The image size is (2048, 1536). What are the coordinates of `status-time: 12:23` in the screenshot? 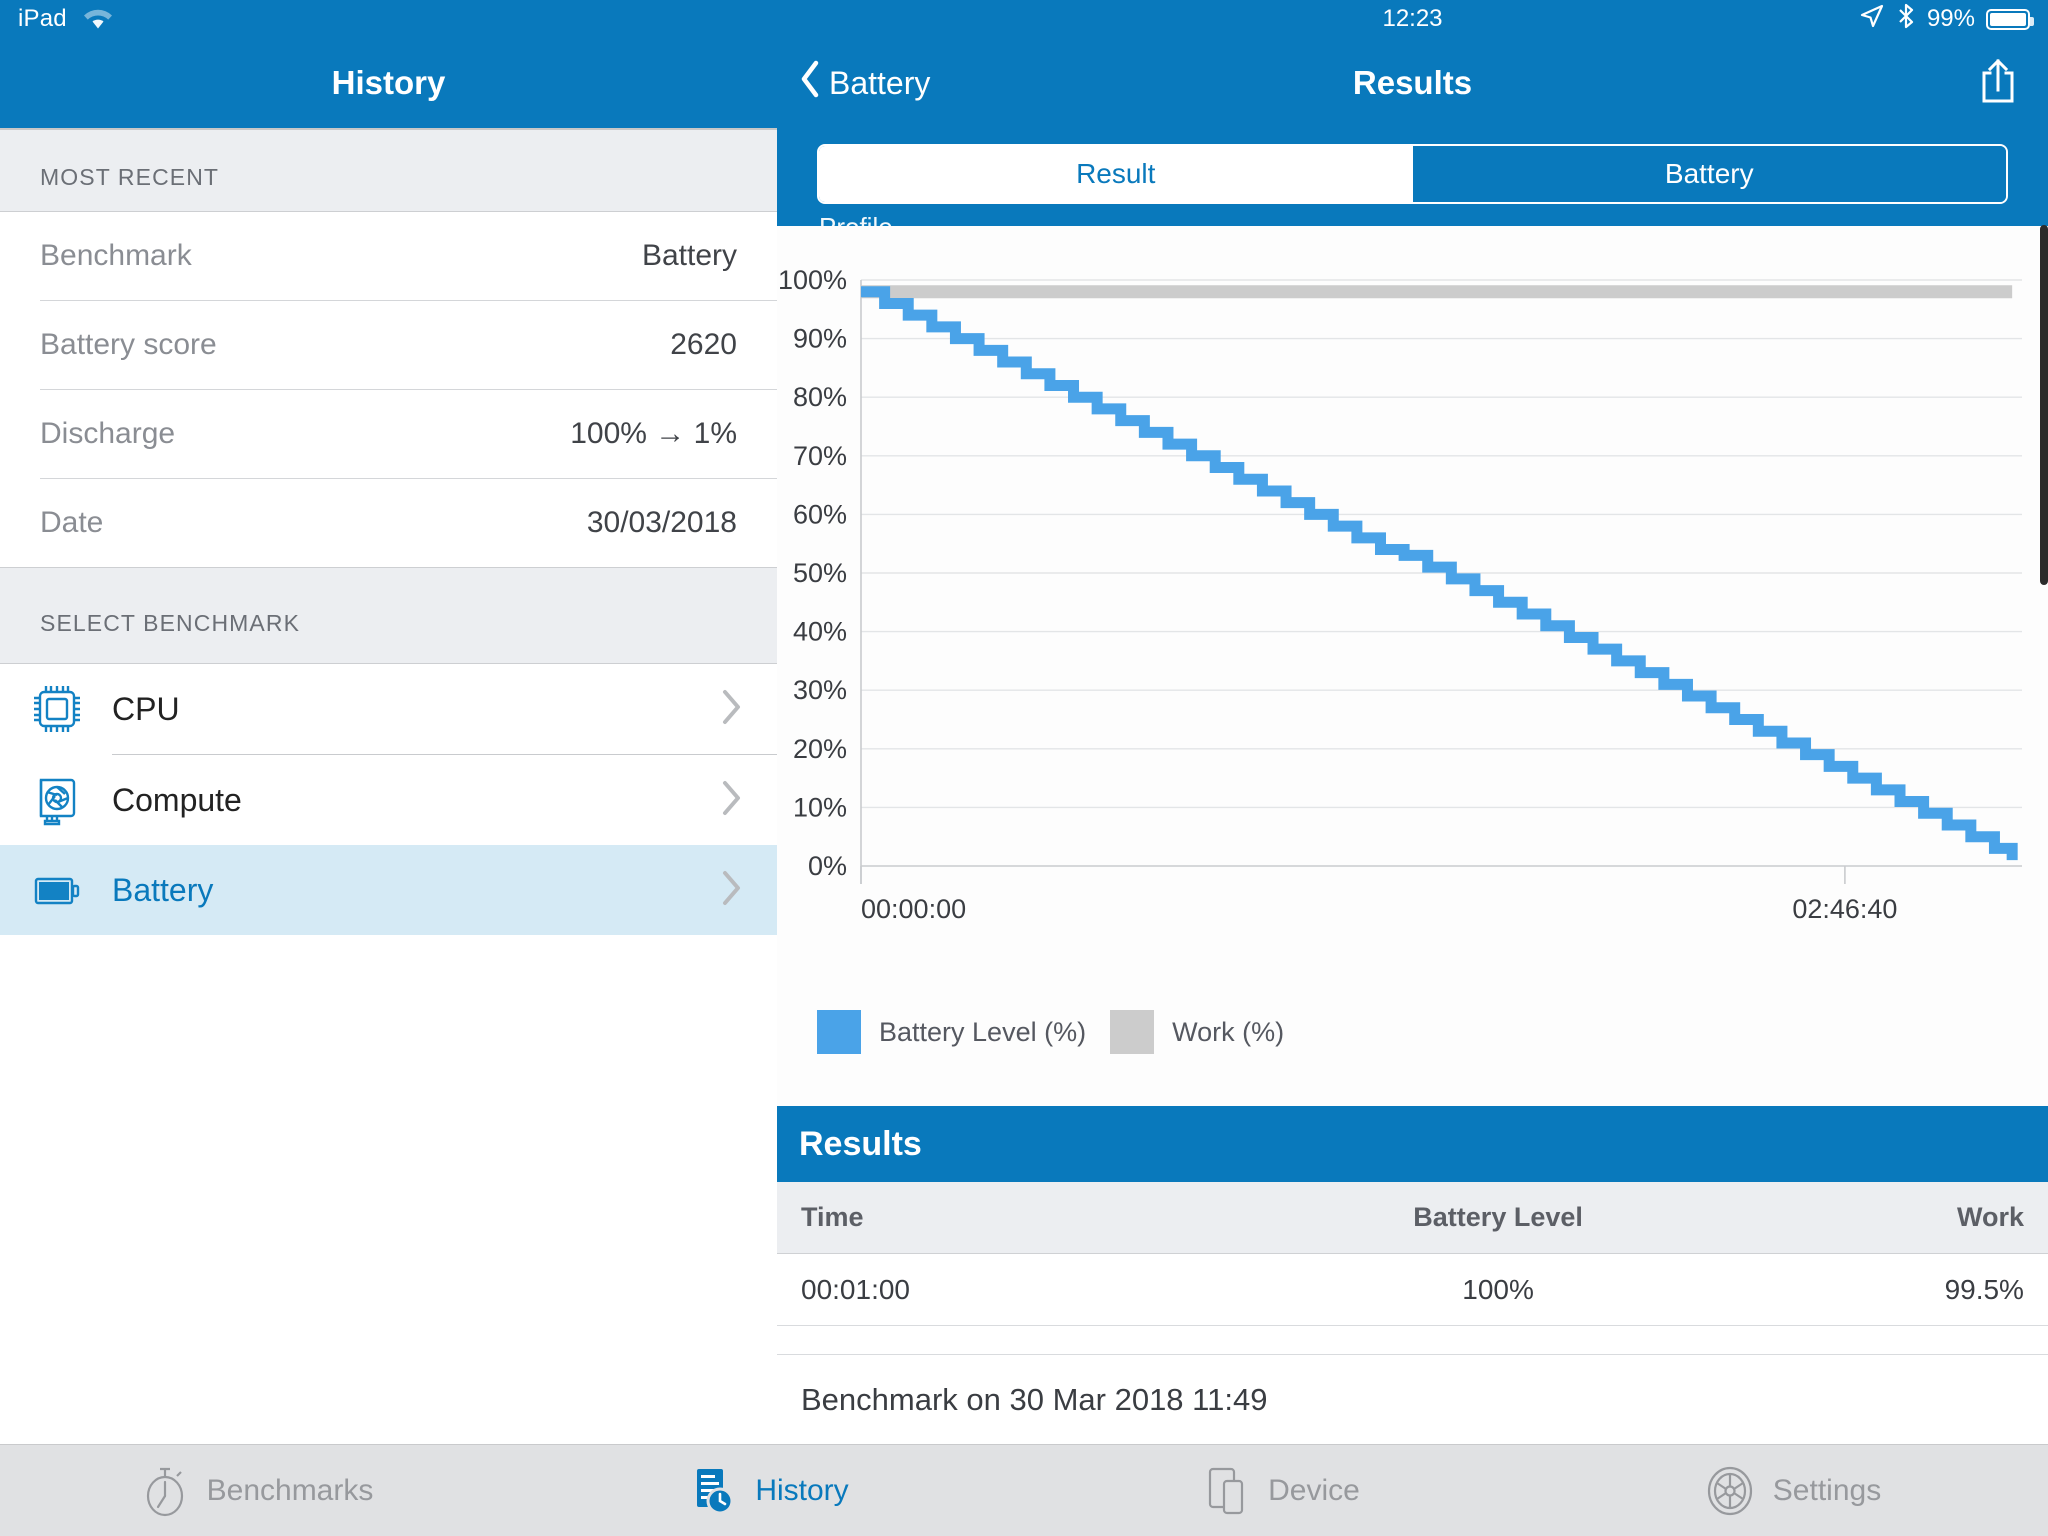 It's located at (1412, 18).